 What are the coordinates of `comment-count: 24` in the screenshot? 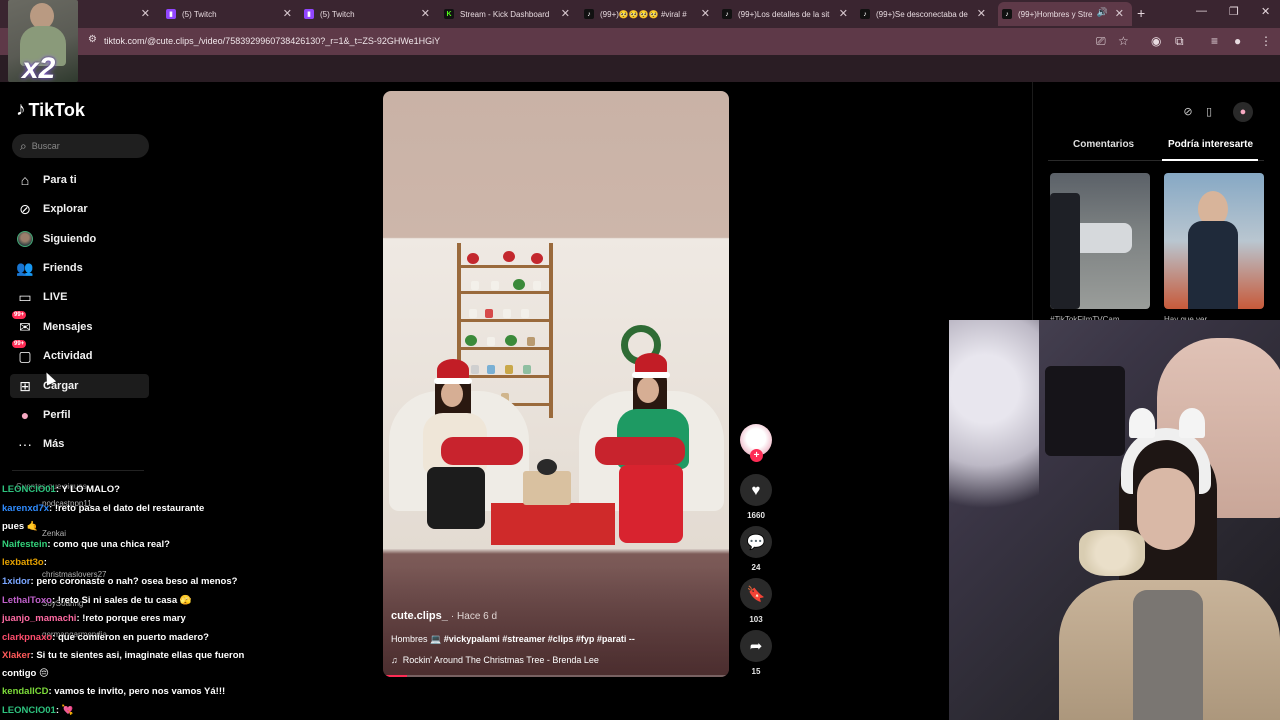 It's located at (756, 567).